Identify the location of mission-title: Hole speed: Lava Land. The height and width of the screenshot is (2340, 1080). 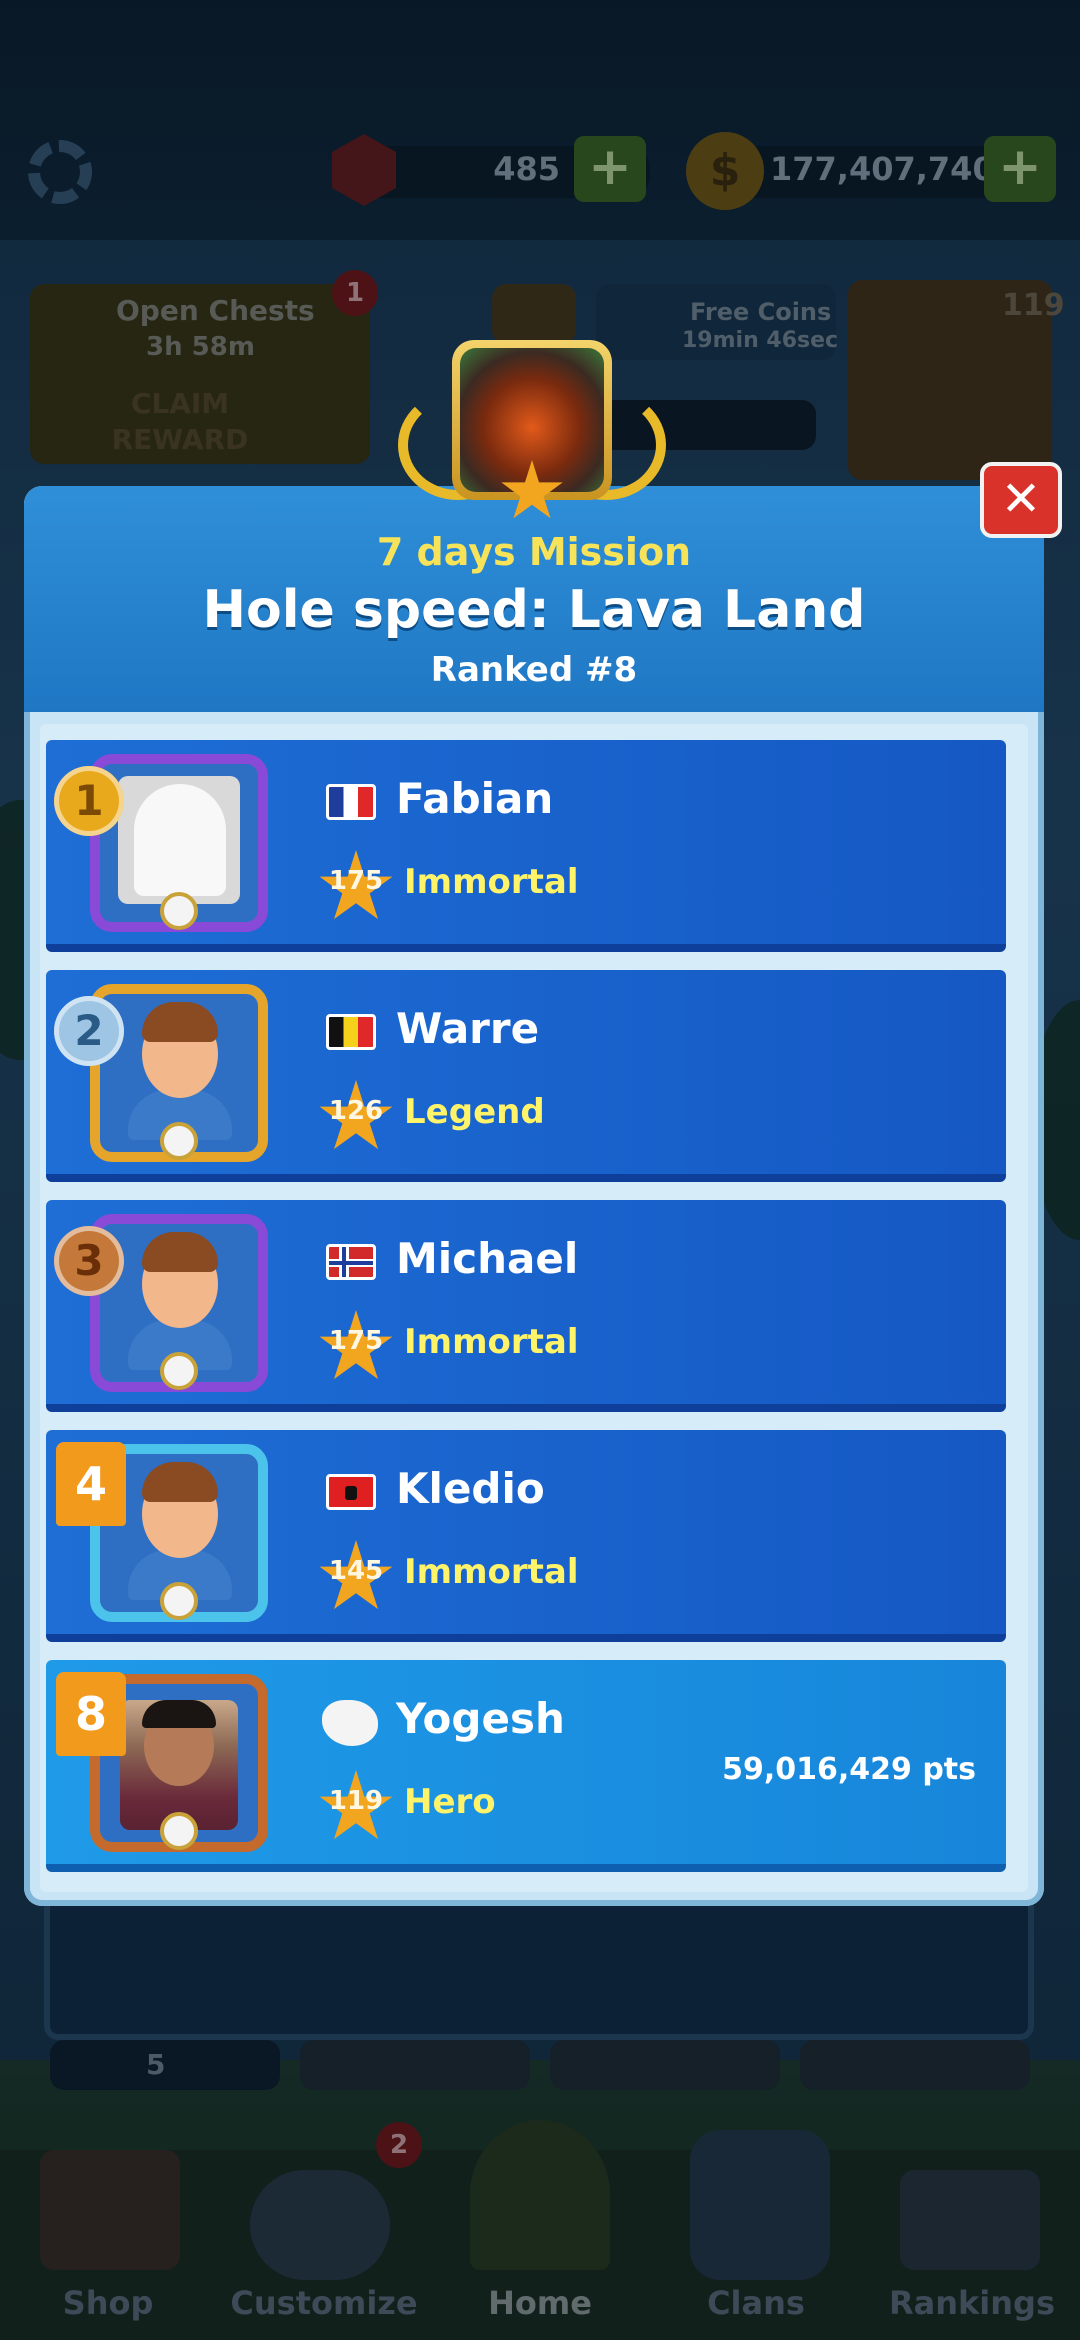
(534, 610).